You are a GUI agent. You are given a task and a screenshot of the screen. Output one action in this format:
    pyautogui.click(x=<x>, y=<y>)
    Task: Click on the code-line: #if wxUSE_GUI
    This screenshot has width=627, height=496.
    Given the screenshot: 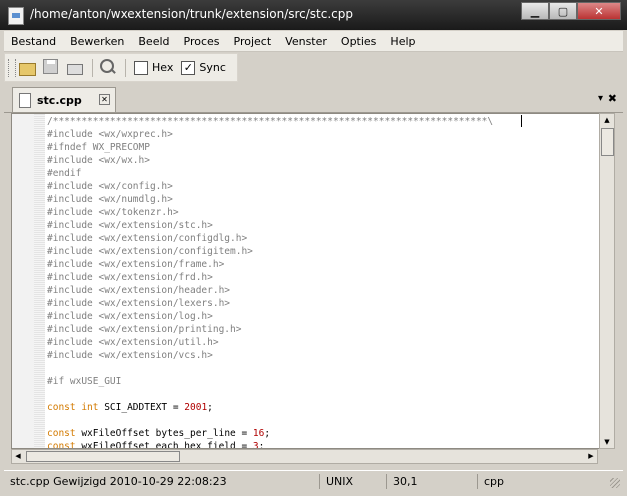 What is the action you would take?
    pyautogui.click(x=270, y=381)
    